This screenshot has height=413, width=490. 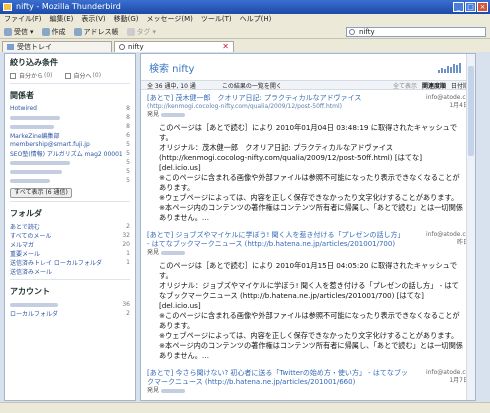 What do you see at coordinates (225, 47) in the screenshot?
I see `close-tab-icon: ✕` at bounding box center [225, 47].